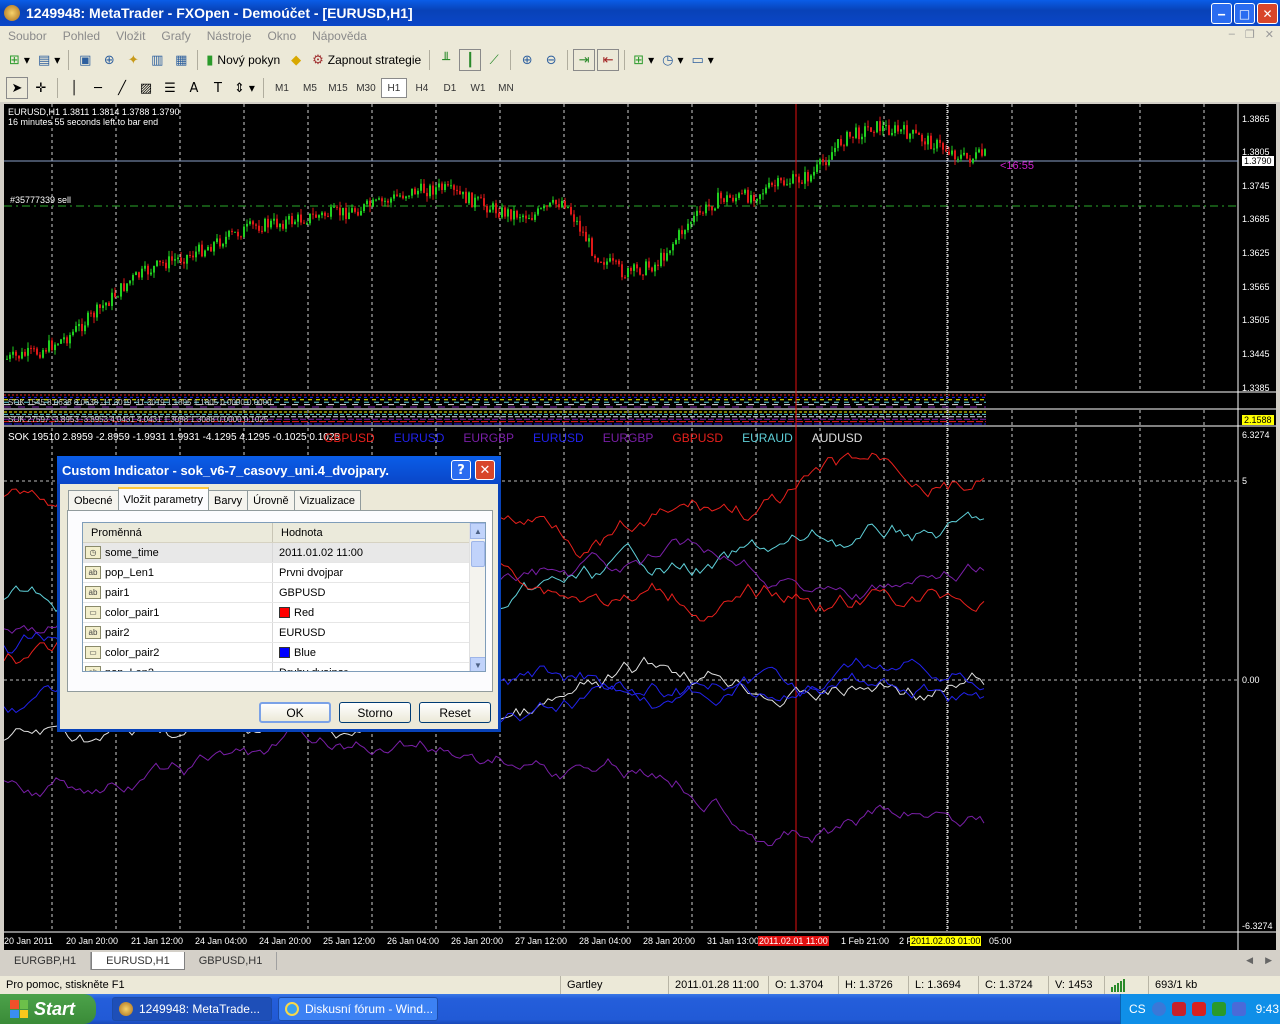  I want to click on help-button: ?, so click(461, 470).